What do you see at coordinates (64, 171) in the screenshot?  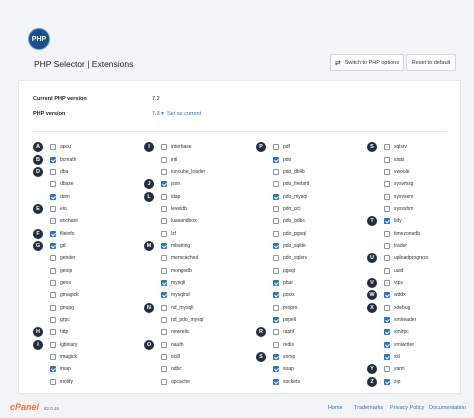 I see `extension-name: dba` at bounding box center [64, 171].